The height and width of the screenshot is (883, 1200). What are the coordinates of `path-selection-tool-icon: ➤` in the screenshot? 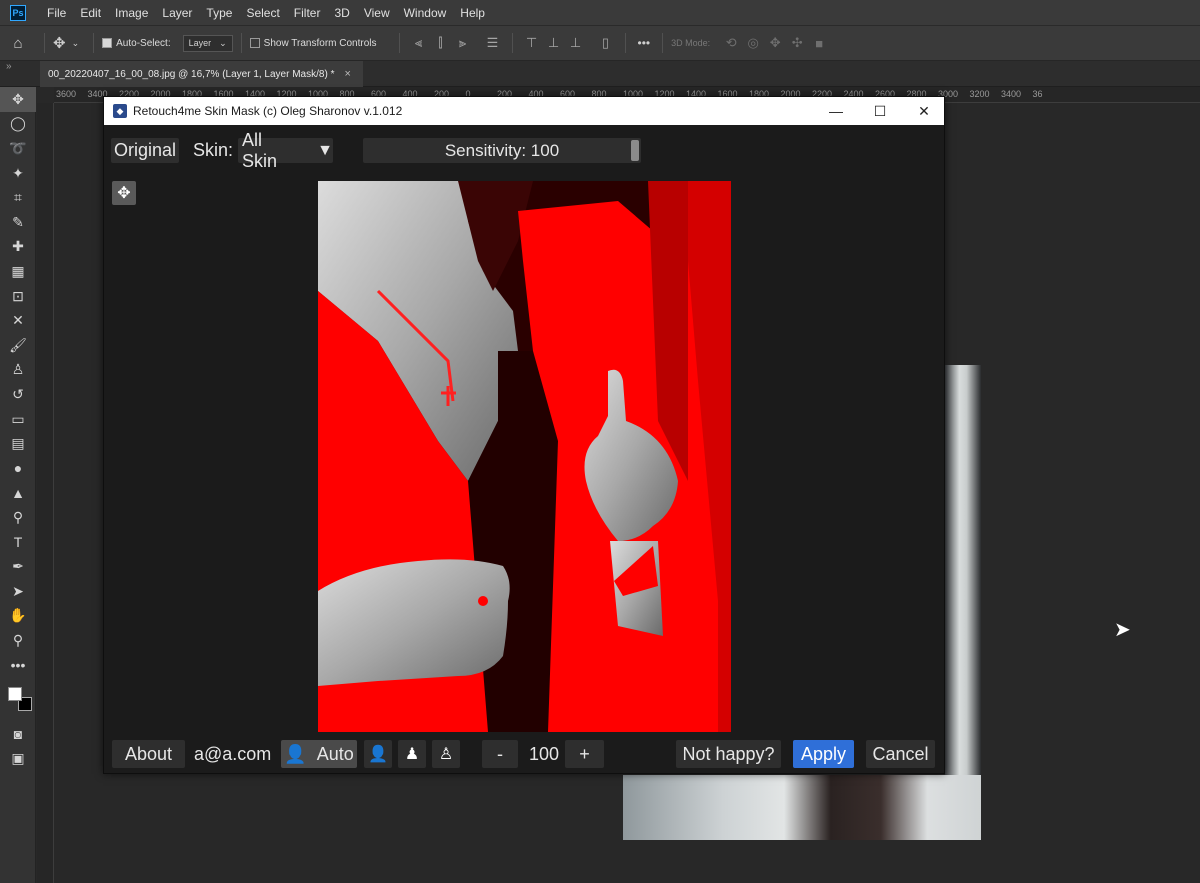 It's located at (18, 591).